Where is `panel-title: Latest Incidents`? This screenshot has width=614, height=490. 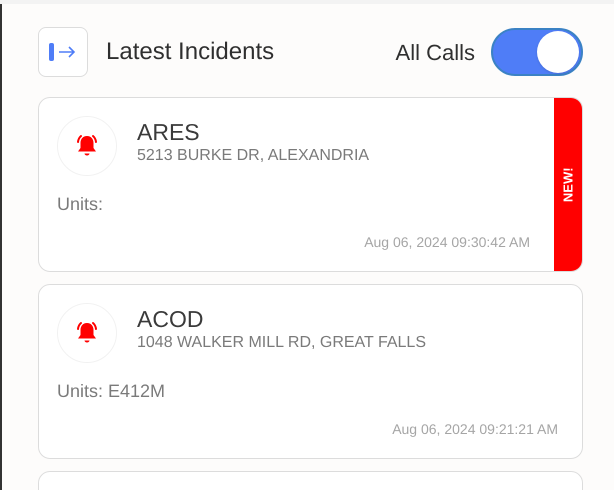
panel-title: Latest Incidents is located at coordinates (190, 52).